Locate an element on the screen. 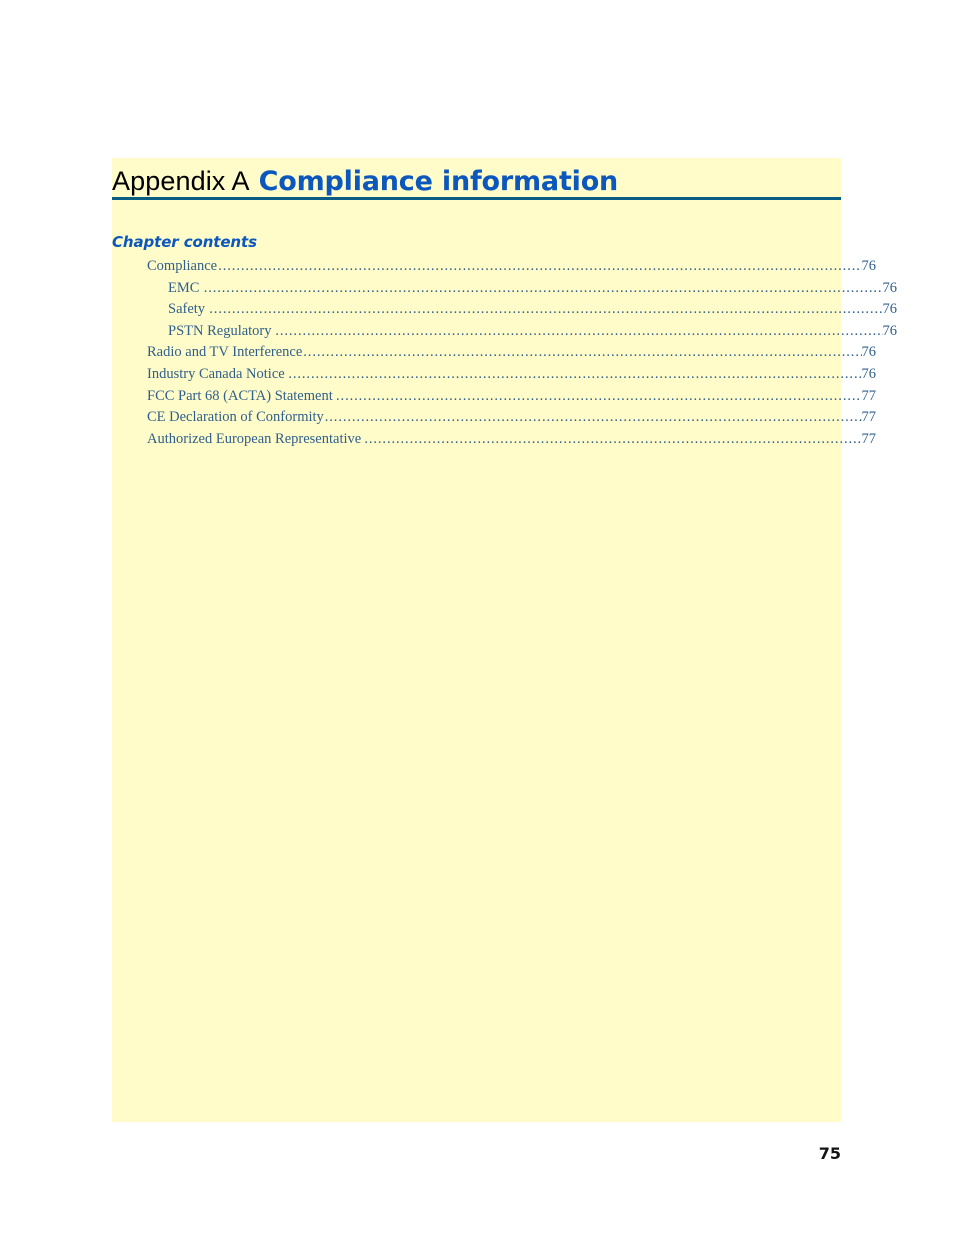 Image resolution: width=954 pixels, height=1235 pixels. title-divider is located at coordinates (476, 198).